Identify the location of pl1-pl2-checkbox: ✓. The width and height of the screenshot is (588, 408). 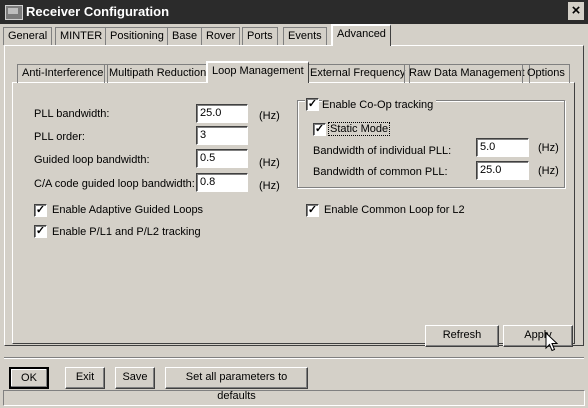
(40, 231).